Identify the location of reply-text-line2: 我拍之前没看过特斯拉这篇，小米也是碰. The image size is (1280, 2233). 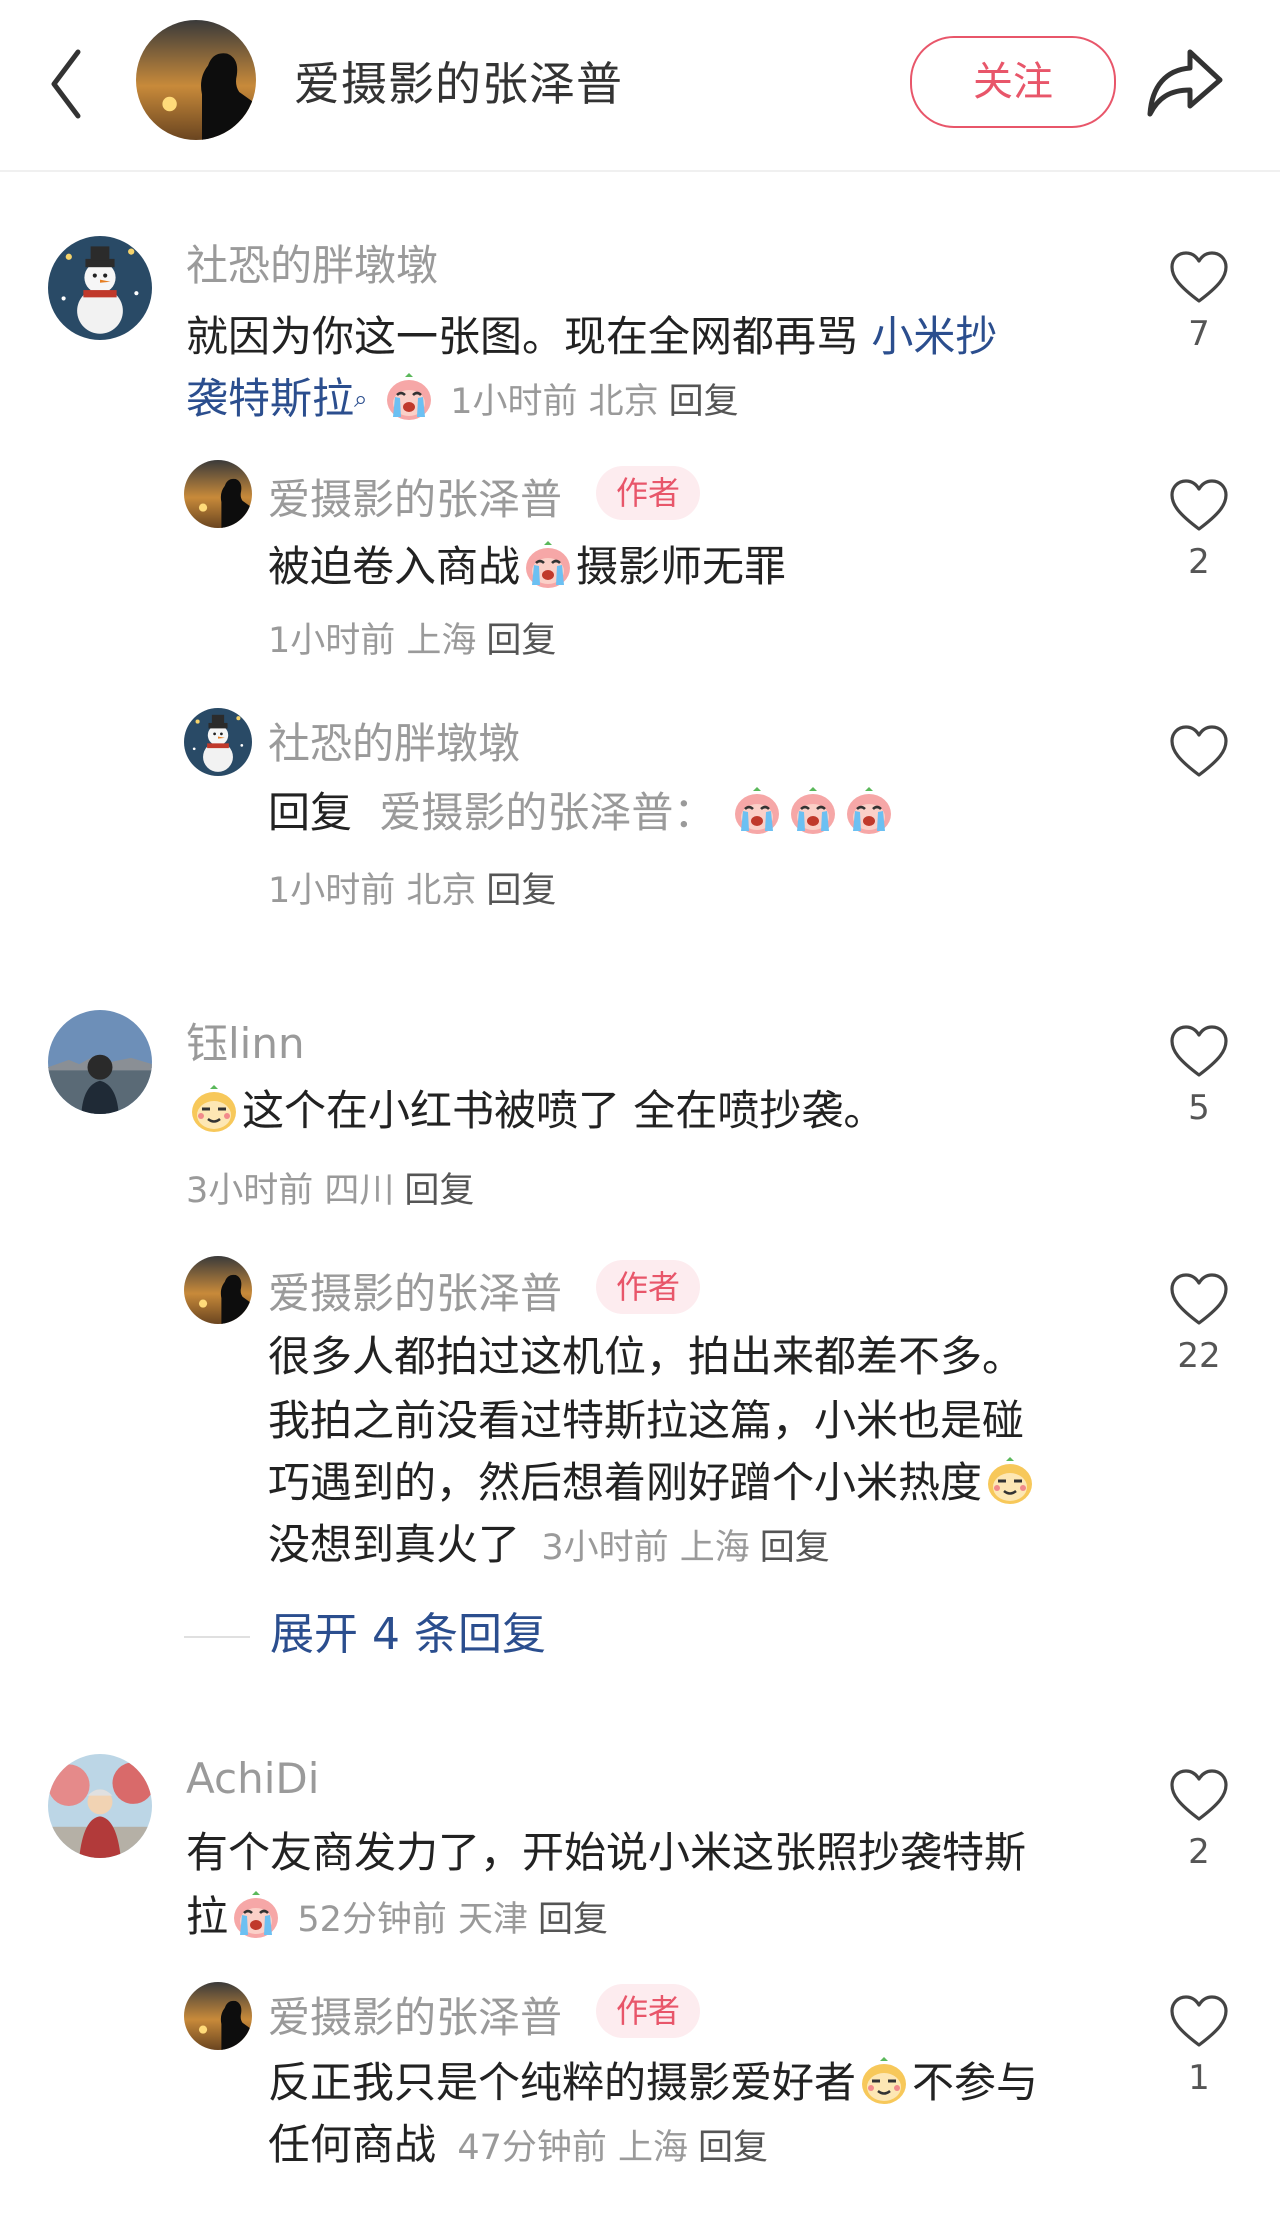
(646, 1420).